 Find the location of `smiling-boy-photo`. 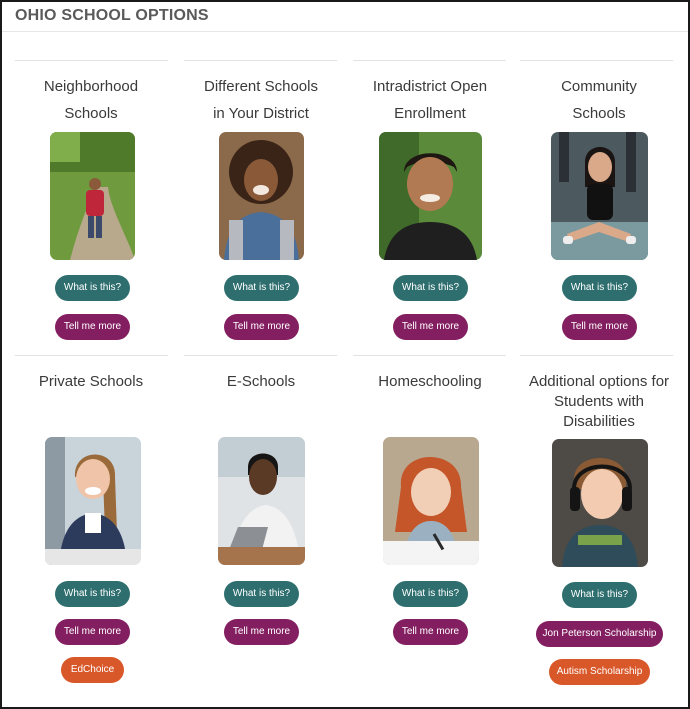

smiling-boy-photo is located at coordinates (430, 196).